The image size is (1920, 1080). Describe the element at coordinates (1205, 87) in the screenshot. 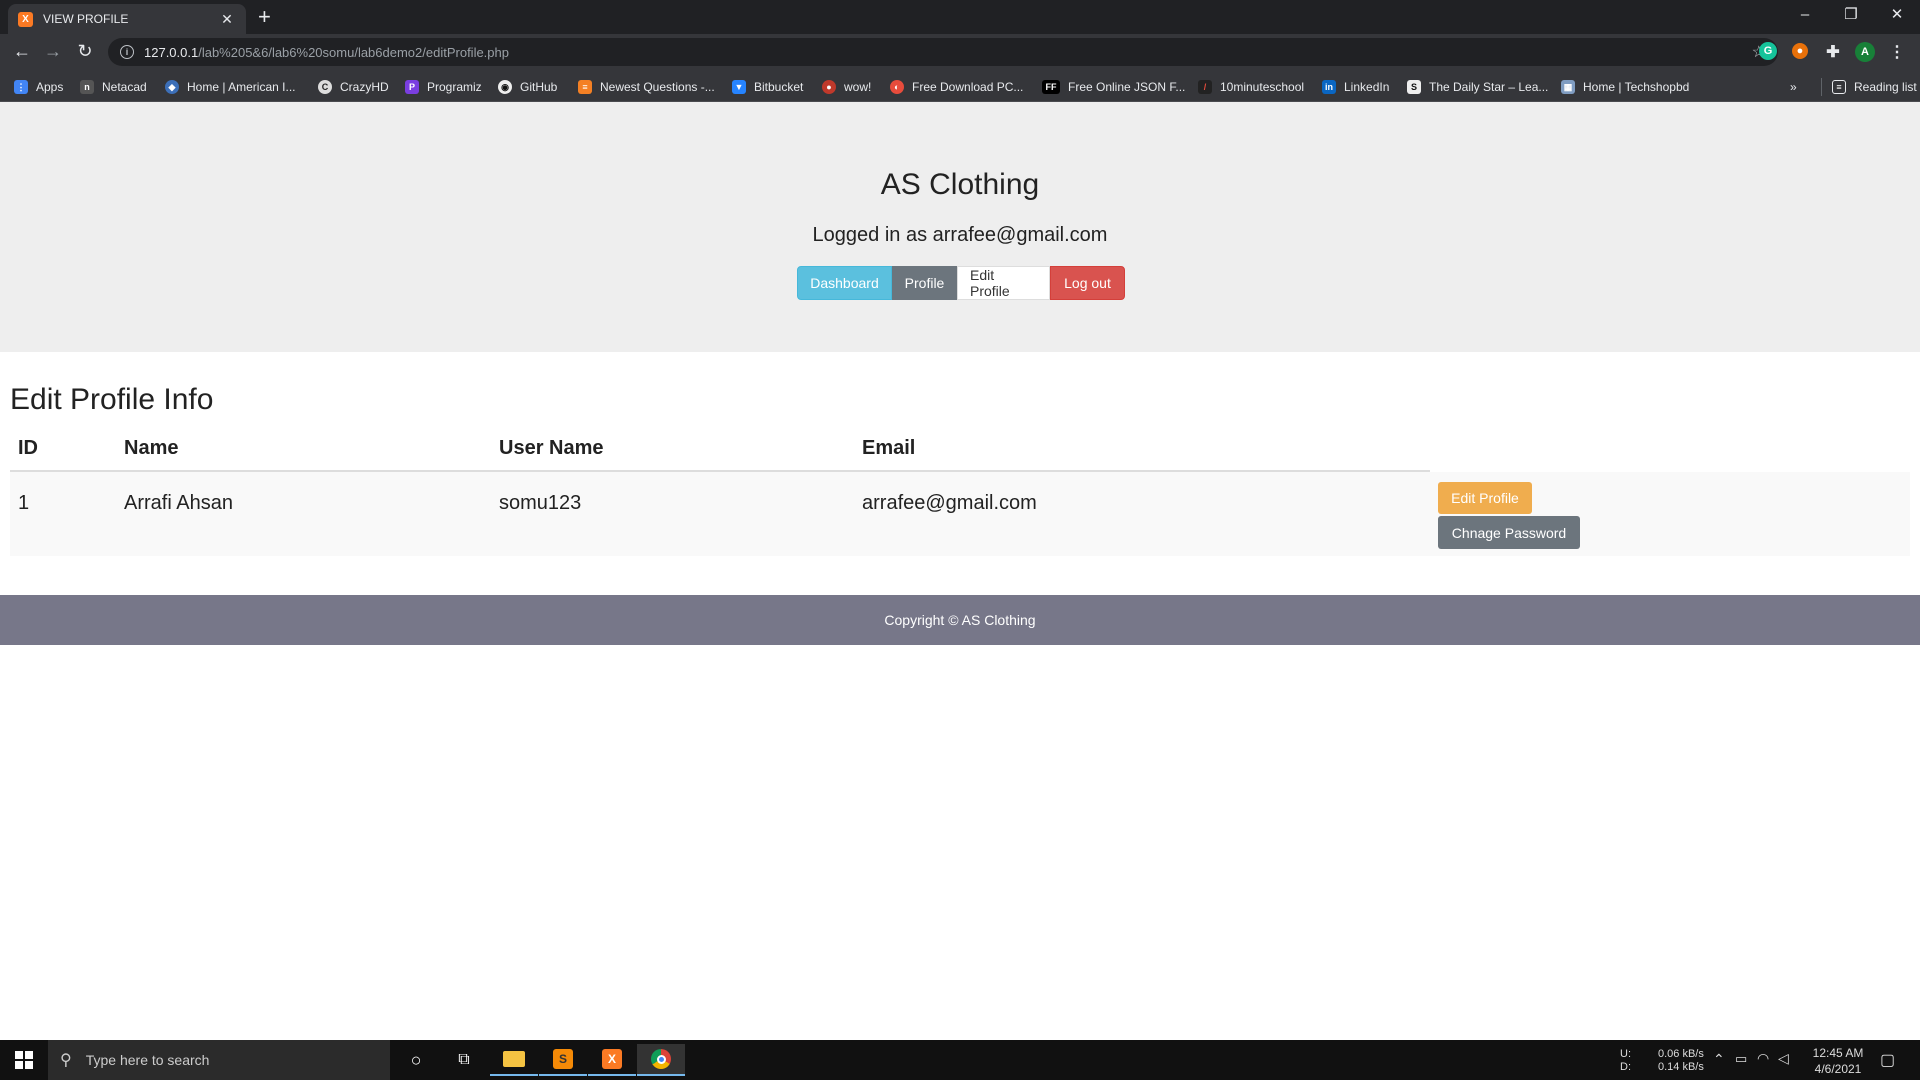

I see `tenminuteschool-icon: /` at that location.